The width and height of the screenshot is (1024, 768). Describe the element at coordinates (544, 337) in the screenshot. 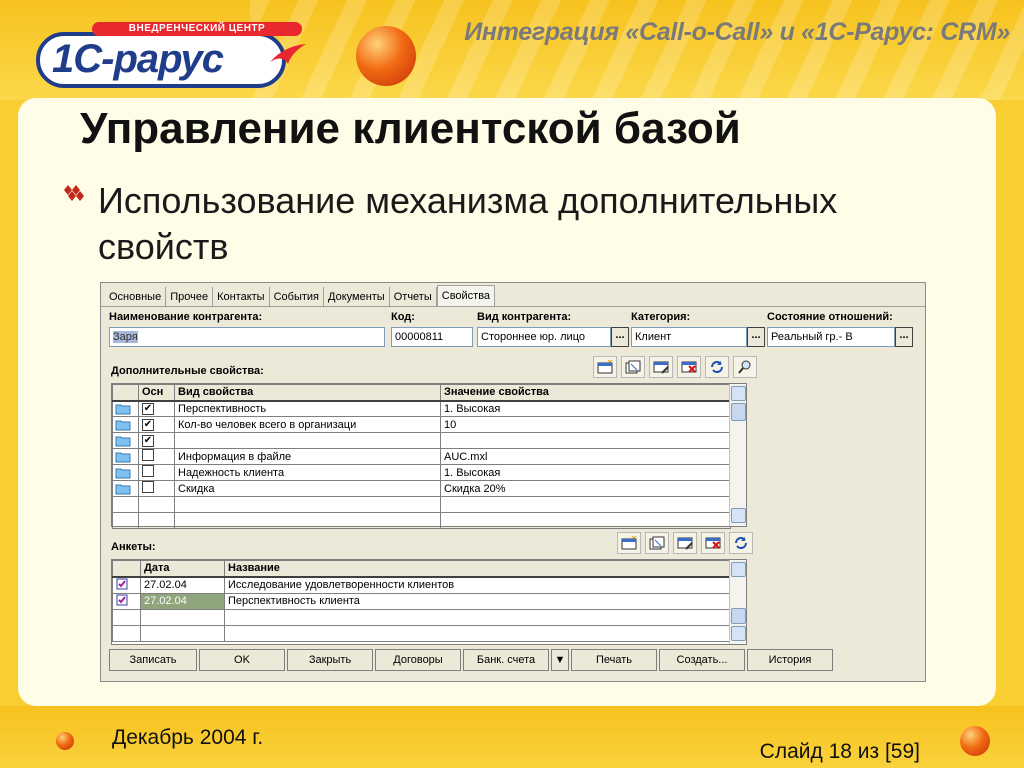

I see `kind-field: Стороннее юр. лицо` at that location.